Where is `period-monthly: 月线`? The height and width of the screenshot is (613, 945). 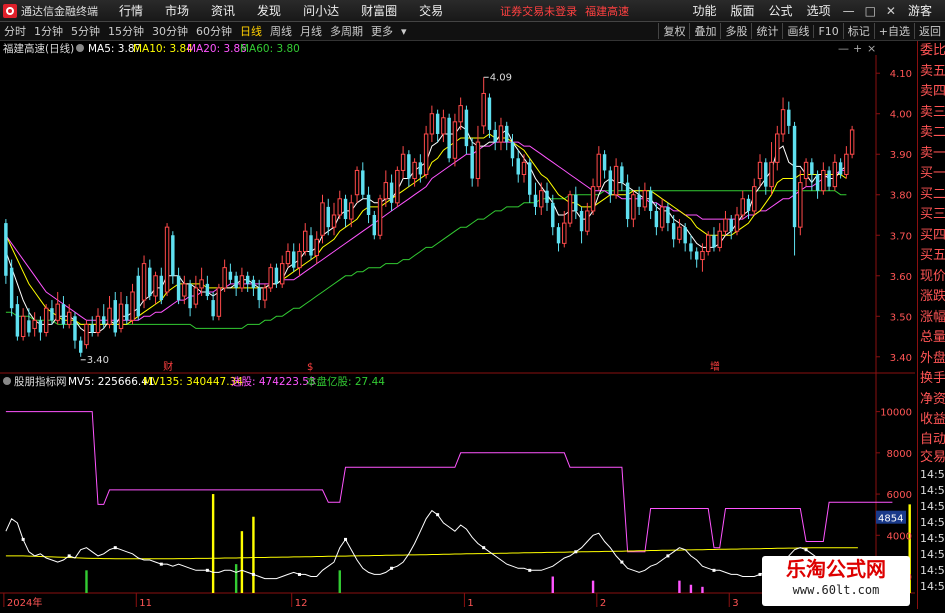
period-monthly: 月线 is located at coordinates (311, 31).